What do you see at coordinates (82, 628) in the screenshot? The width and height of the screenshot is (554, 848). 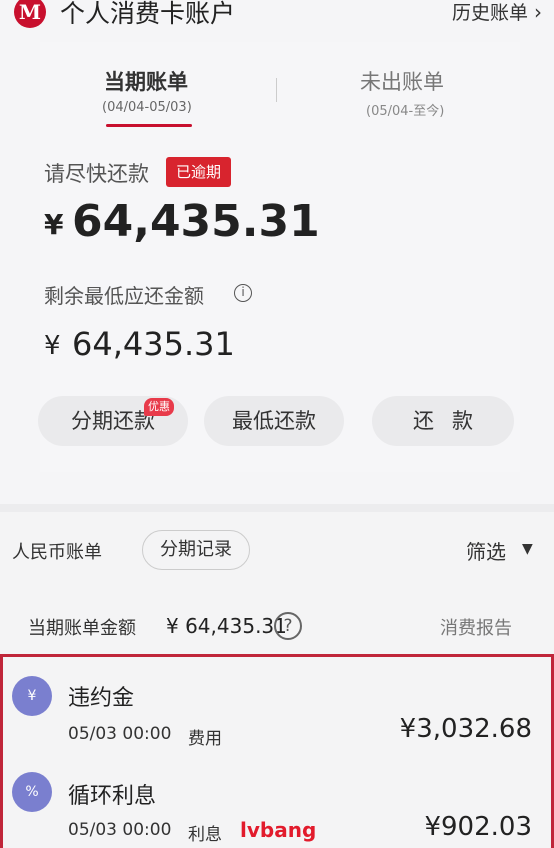 I see `current-bill-amount-label: 当期账单金额` at bounding box center [82, 628].